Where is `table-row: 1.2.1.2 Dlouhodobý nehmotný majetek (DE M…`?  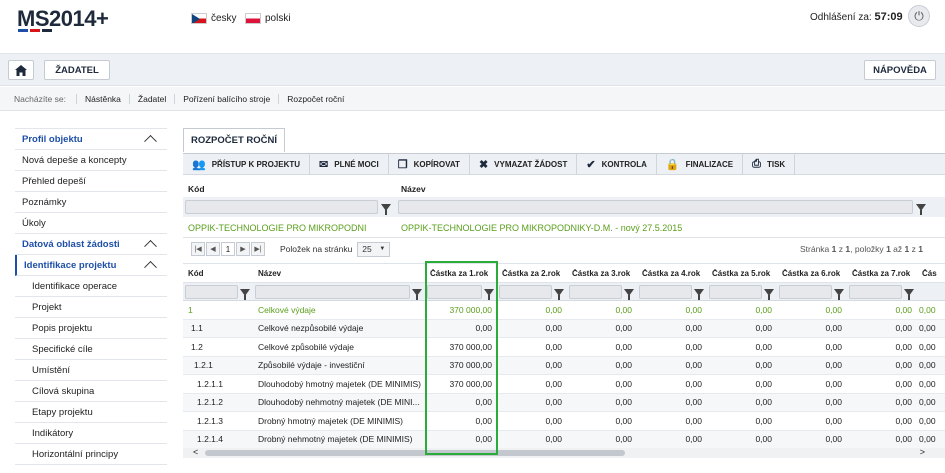 table-row: 1.2.1.2 Dlouhodobý nehmotný majetek (DE M… is located at coordinates (564, 402).